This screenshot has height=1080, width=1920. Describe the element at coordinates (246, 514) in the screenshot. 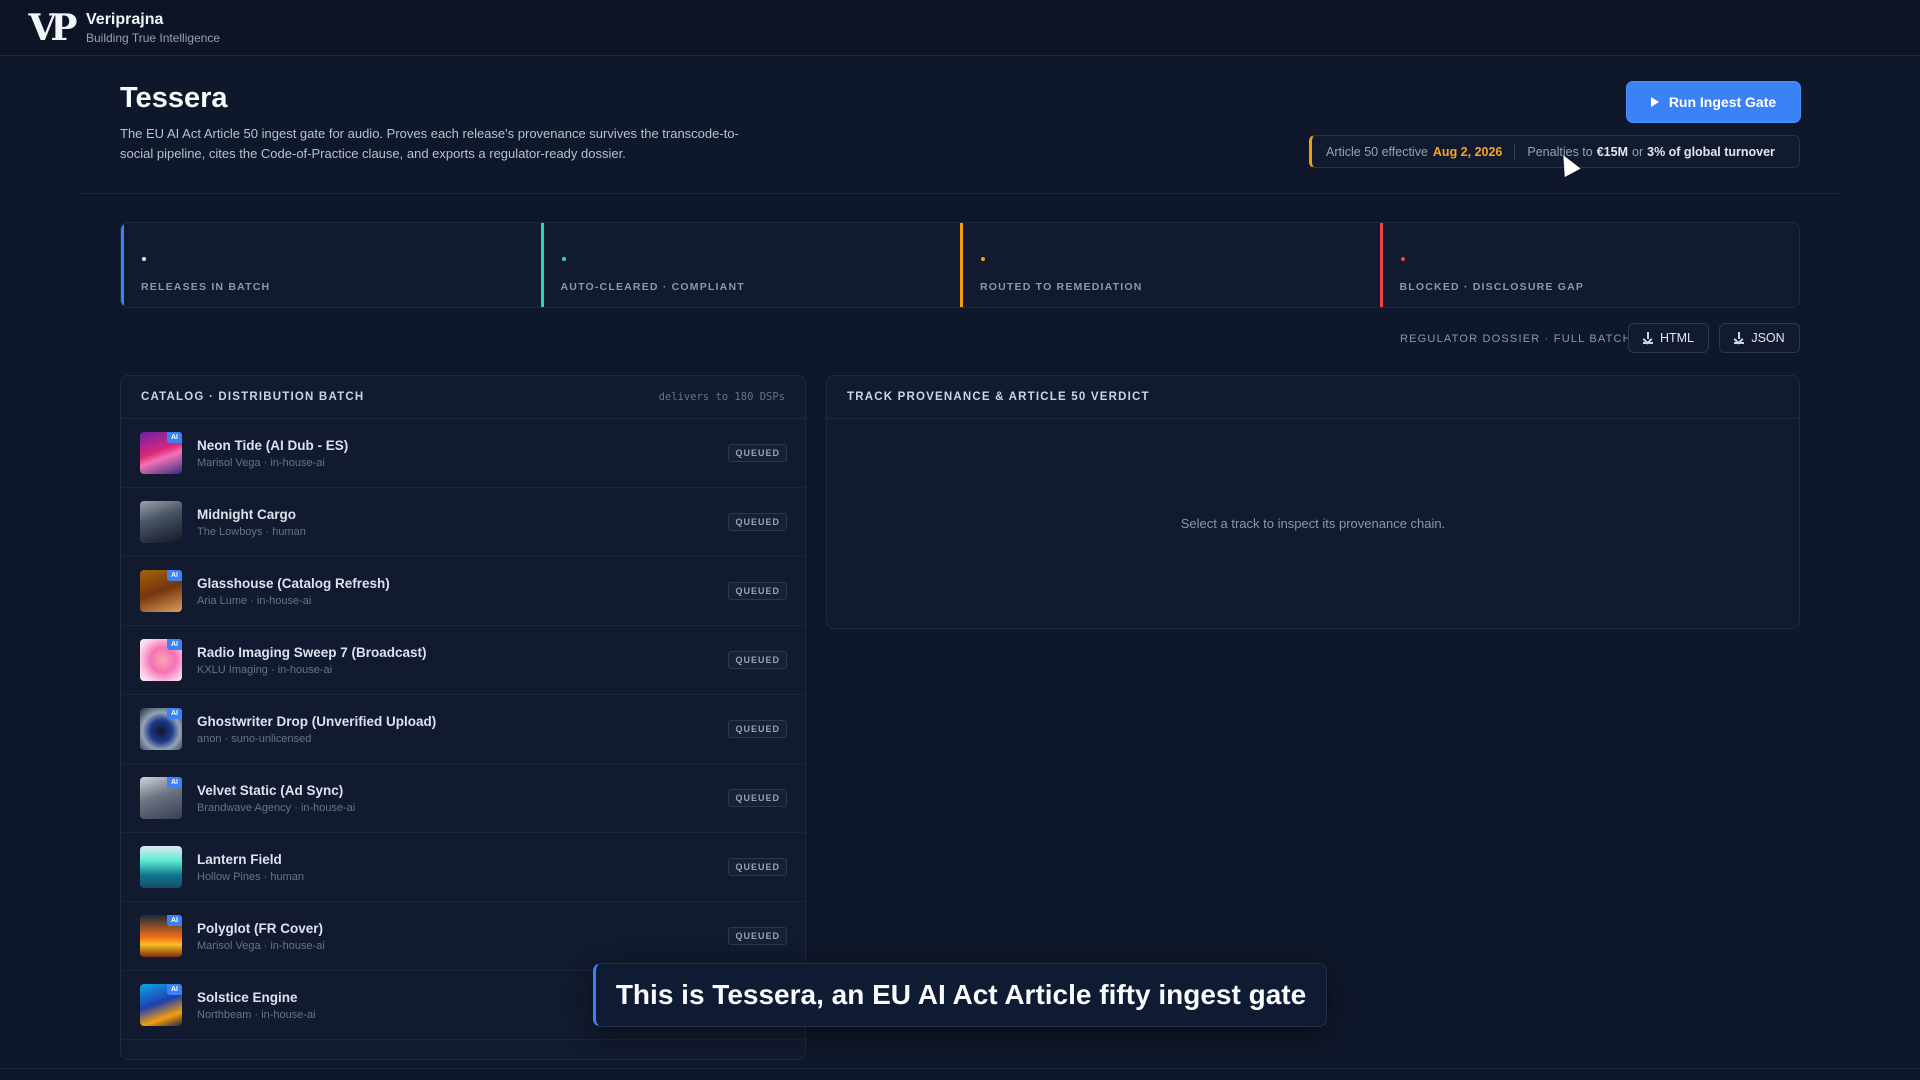

I see `track-title: Midnight Cargo` at that location.